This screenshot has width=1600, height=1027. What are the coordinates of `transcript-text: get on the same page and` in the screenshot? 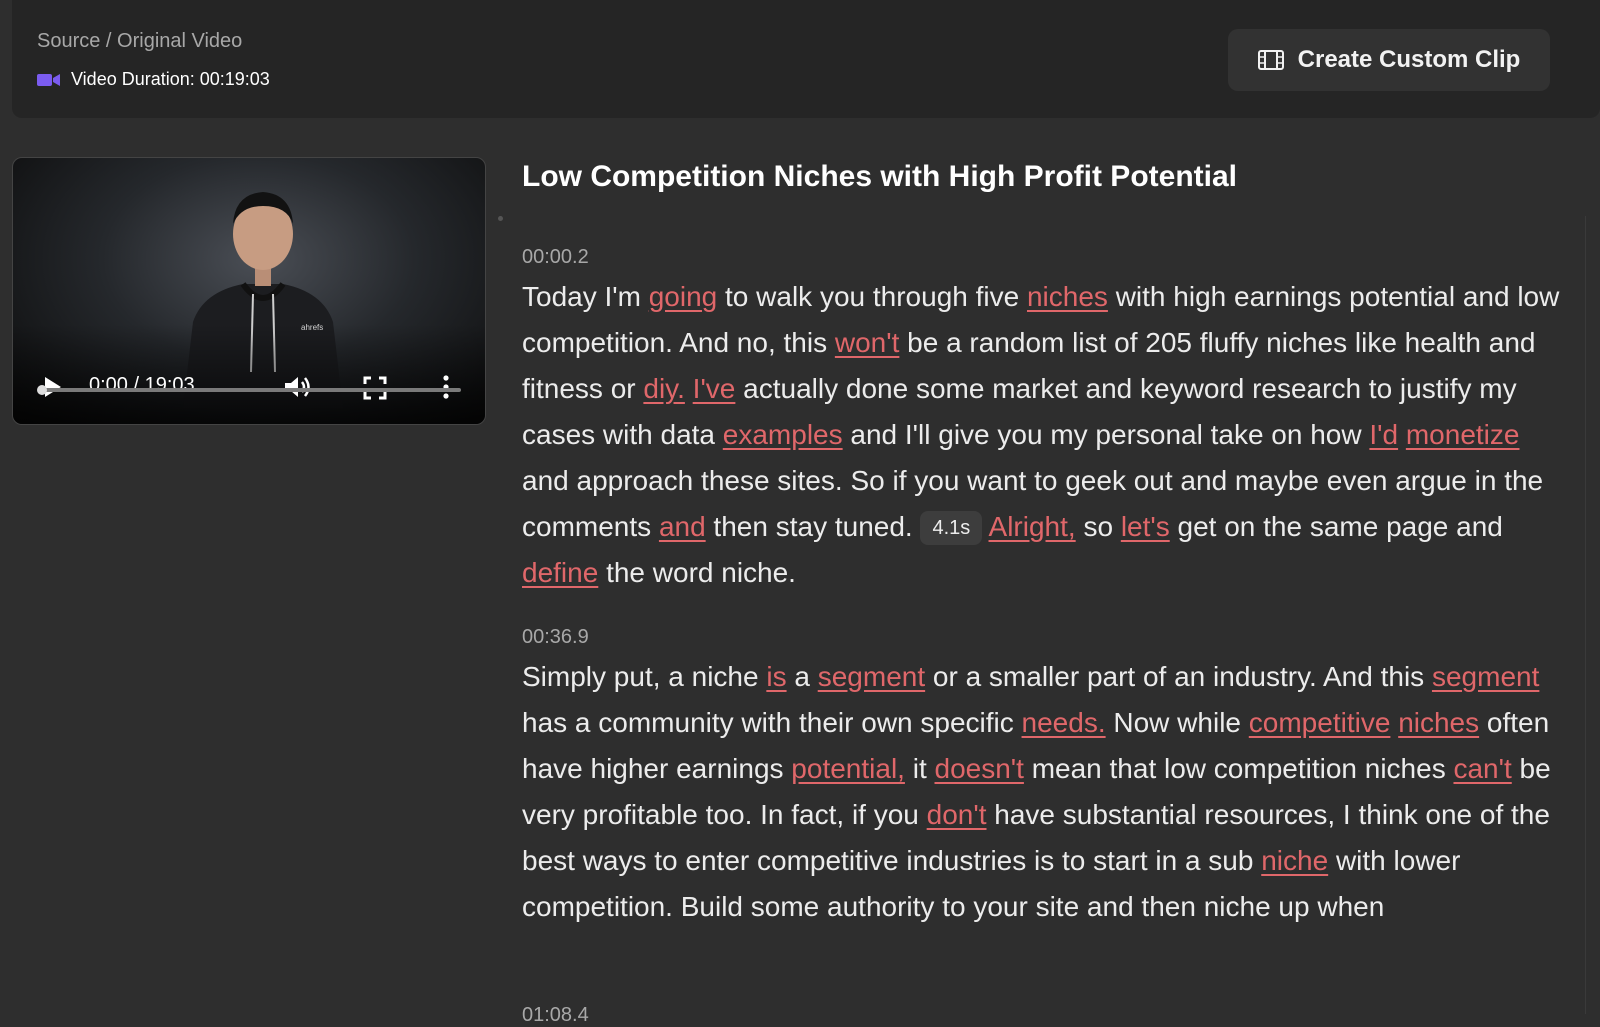 It's located at (1336, 526).